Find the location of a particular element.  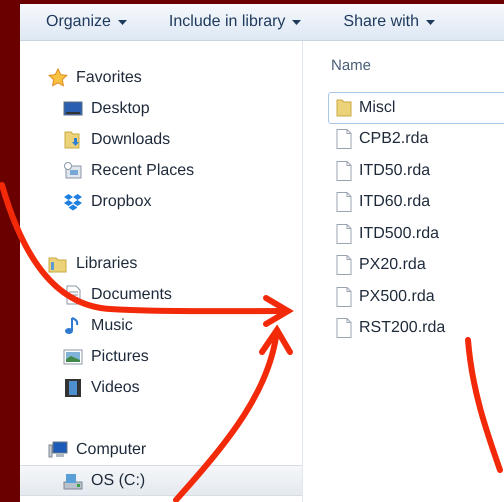

file-item: ITD500.rda is located at coordinates (416, 234).